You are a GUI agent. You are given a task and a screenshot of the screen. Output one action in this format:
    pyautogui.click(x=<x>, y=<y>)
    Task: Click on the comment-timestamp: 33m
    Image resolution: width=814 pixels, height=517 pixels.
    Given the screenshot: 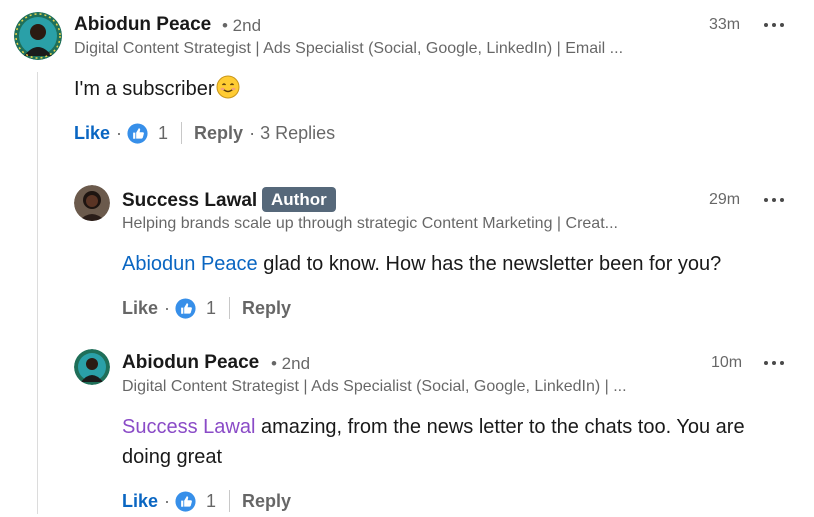 What is the action you would take?
    pyautogui.click(x=725, y=24)
    